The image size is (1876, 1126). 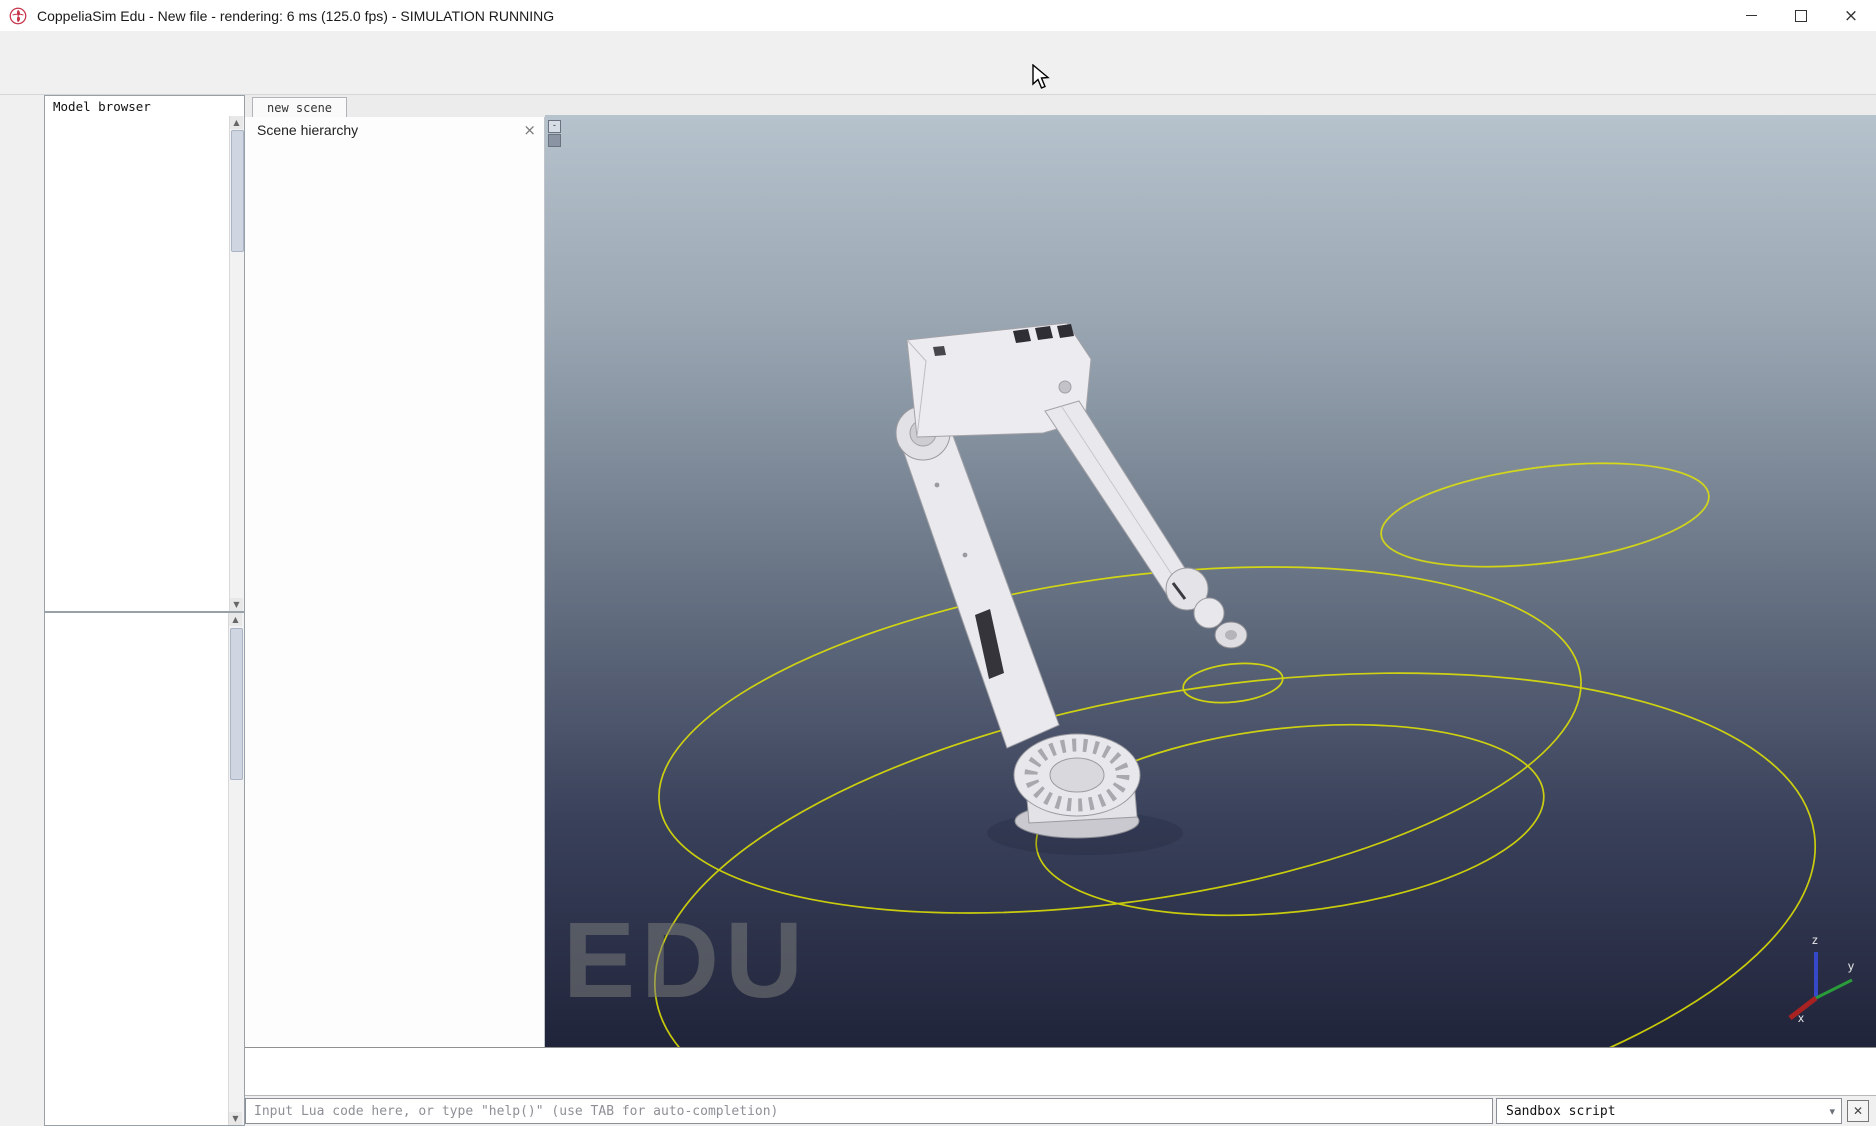 What do you see at coordinates (1858, 1111) in the screenshot?
I see `clear-console-button: ✕` at bounding box center [1858, 1111].